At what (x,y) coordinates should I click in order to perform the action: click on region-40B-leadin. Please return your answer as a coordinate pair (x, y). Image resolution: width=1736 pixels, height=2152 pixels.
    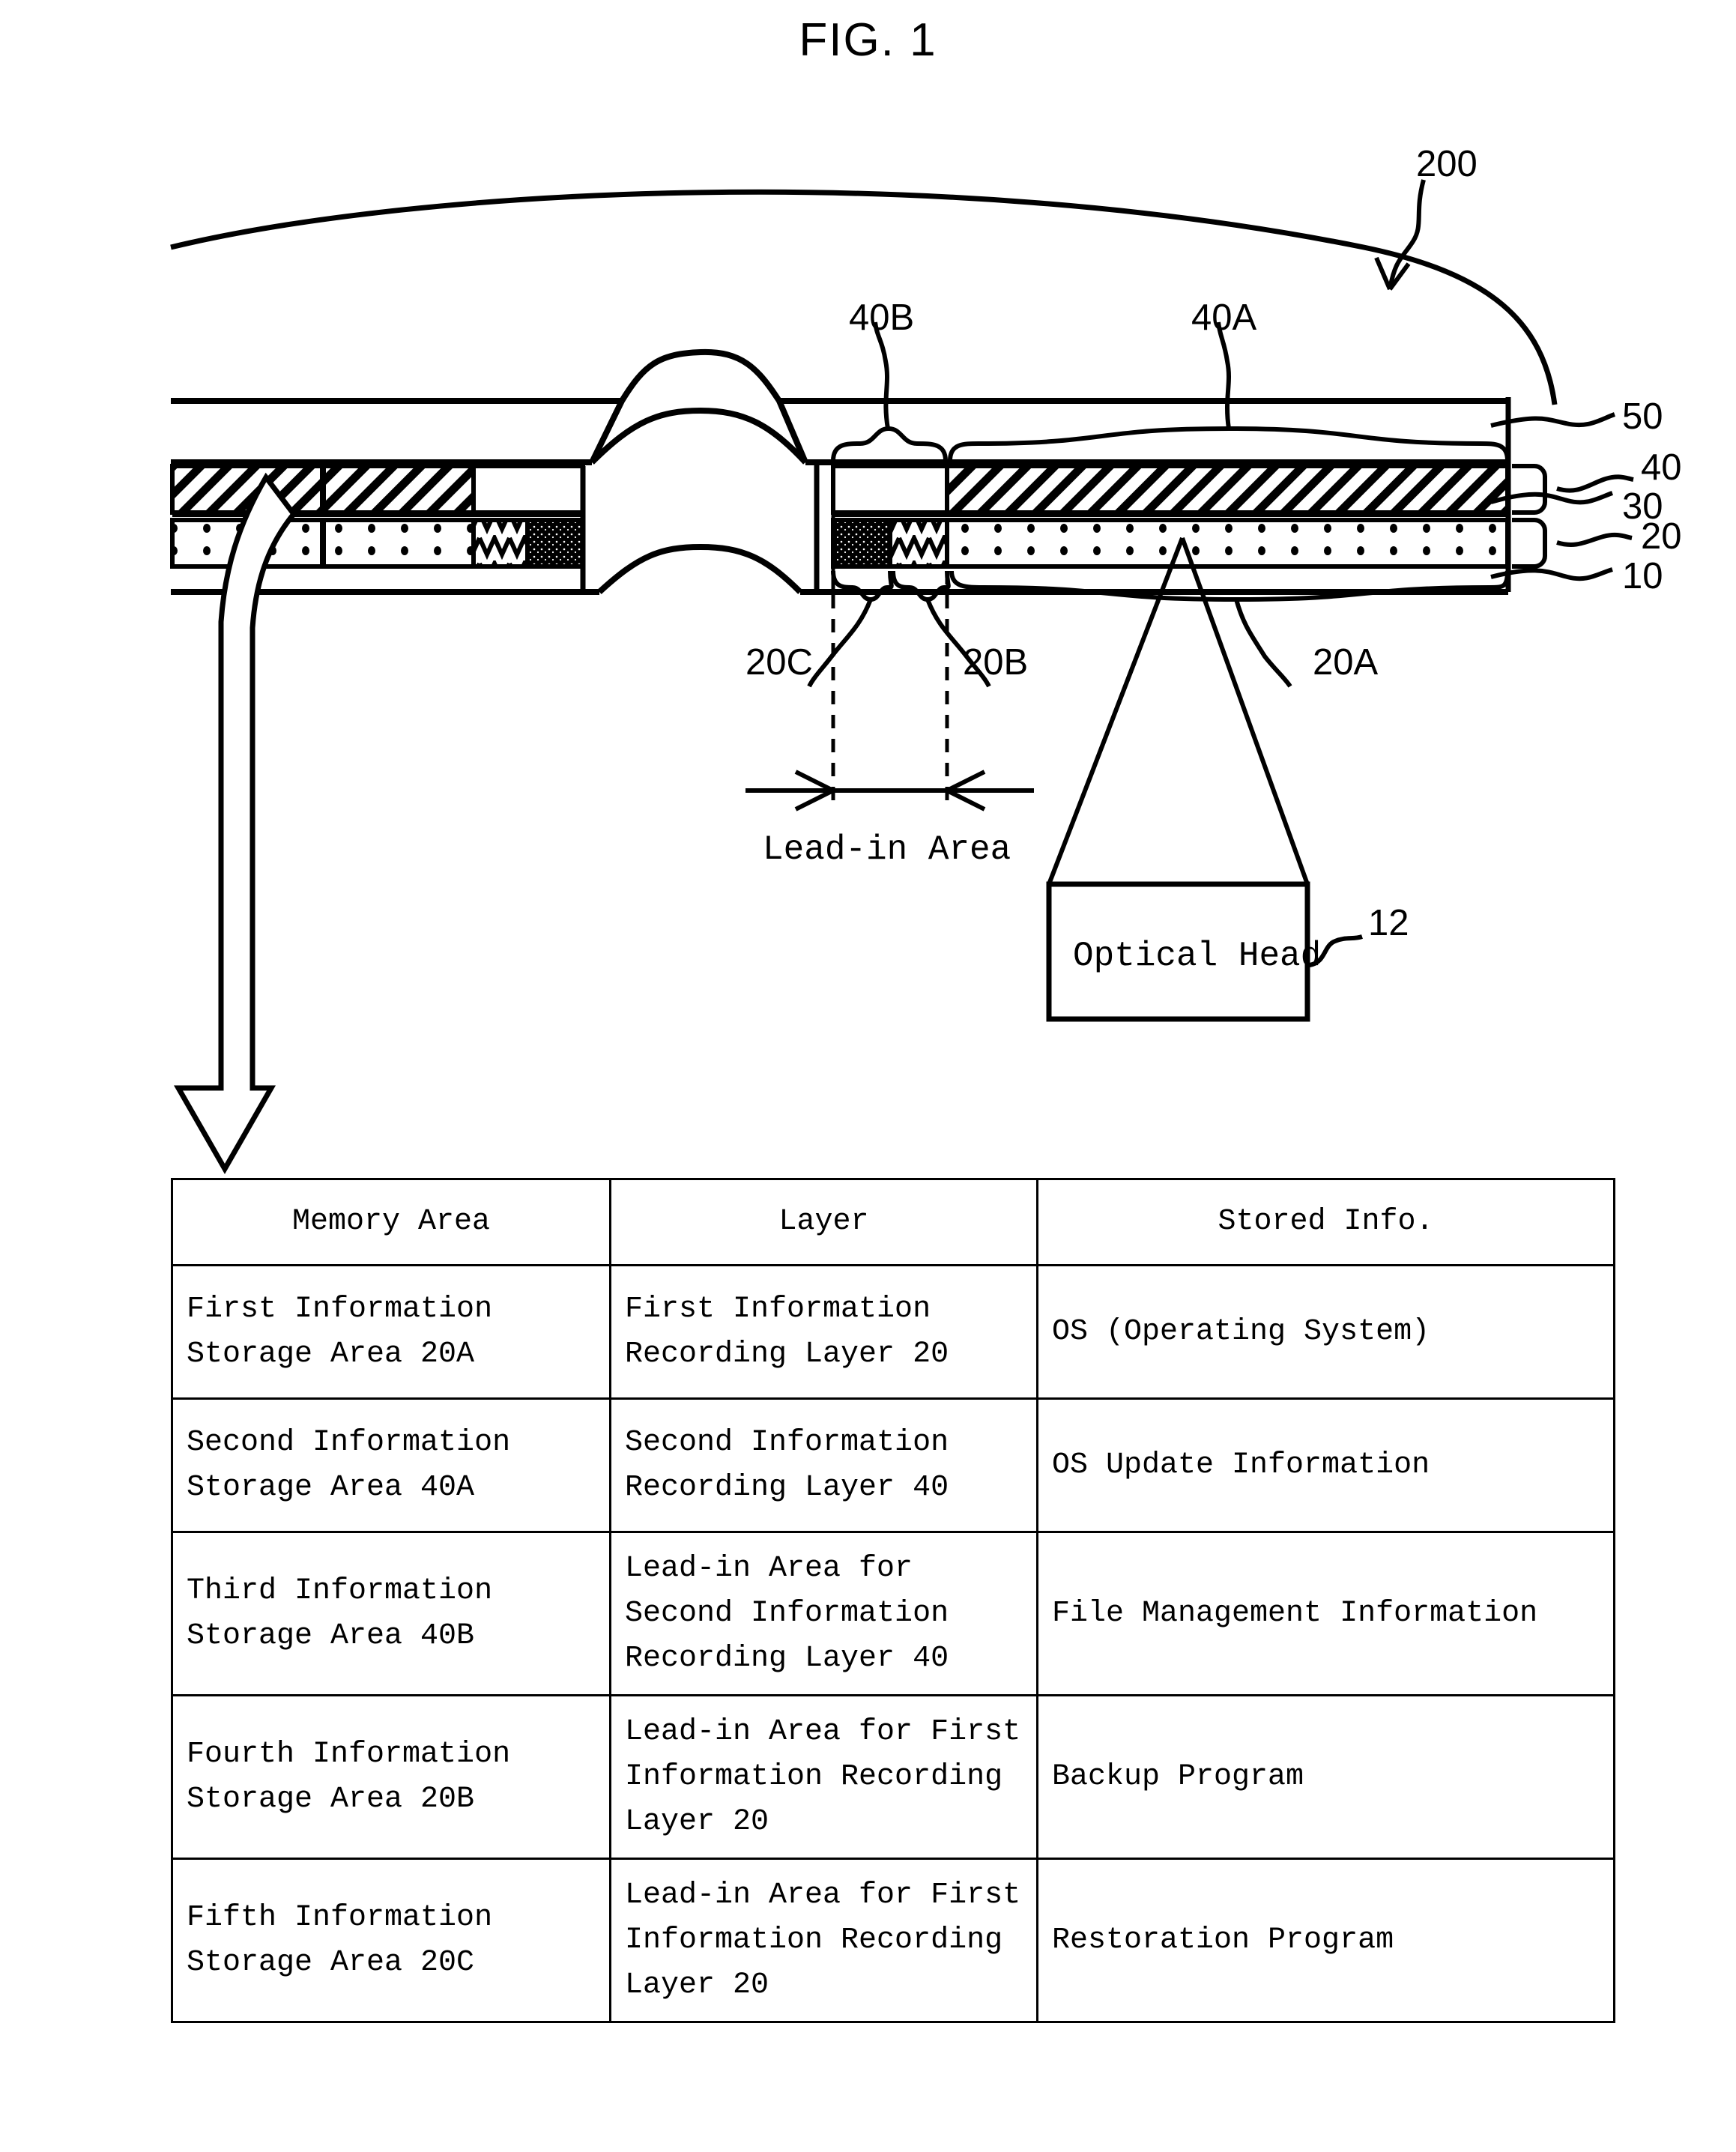
    Looking at the image, I should click on (890, 489).